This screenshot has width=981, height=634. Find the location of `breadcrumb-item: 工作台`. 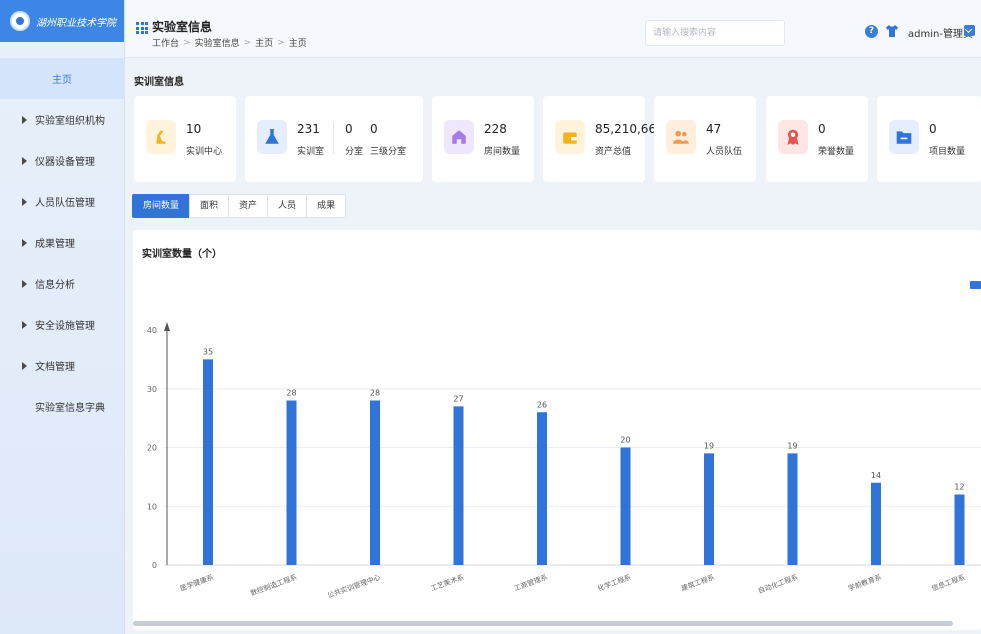

breadcrumb-item: 工作台 is located at coordinates (165, 42).